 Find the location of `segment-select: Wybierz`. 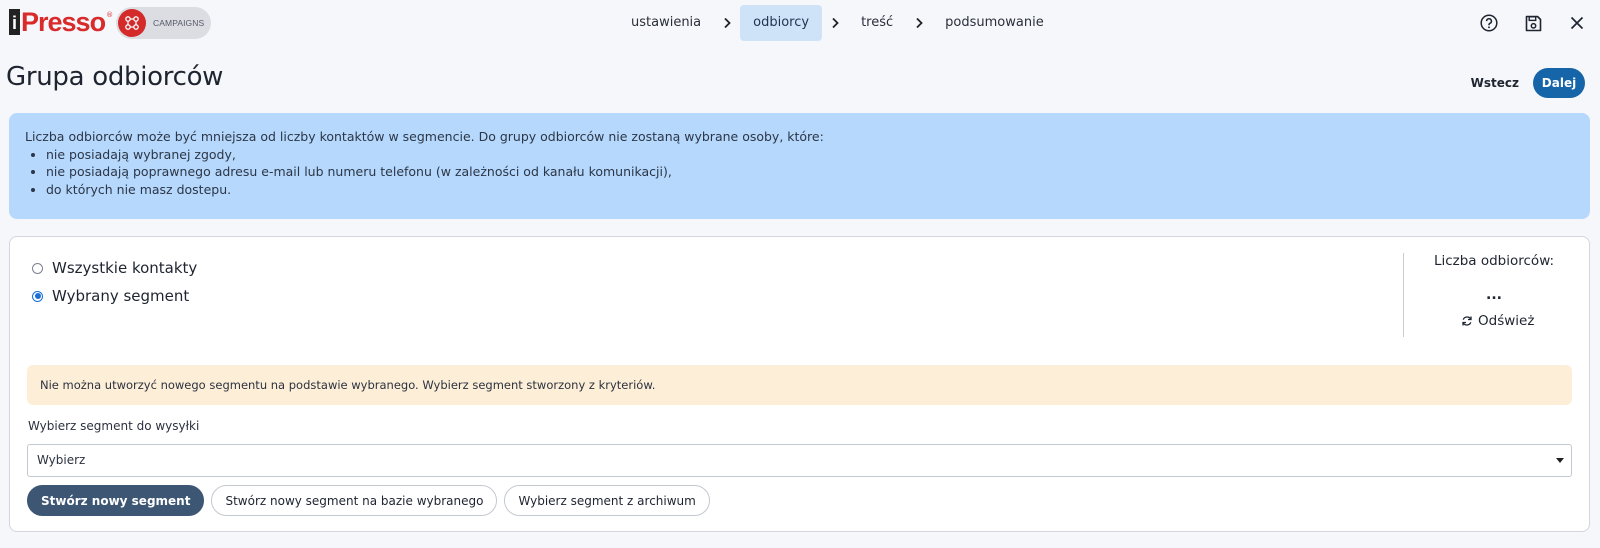

segment-select: Wybierz is located at coordinates (799, 460).